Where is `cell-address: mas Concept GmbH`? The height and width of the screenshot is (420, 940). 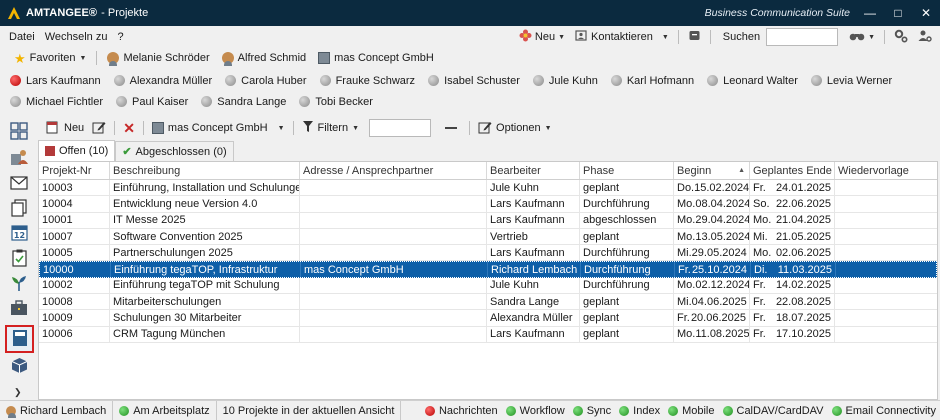 cell-address: mas Concept GmbH is located at coordinates (394, 269).